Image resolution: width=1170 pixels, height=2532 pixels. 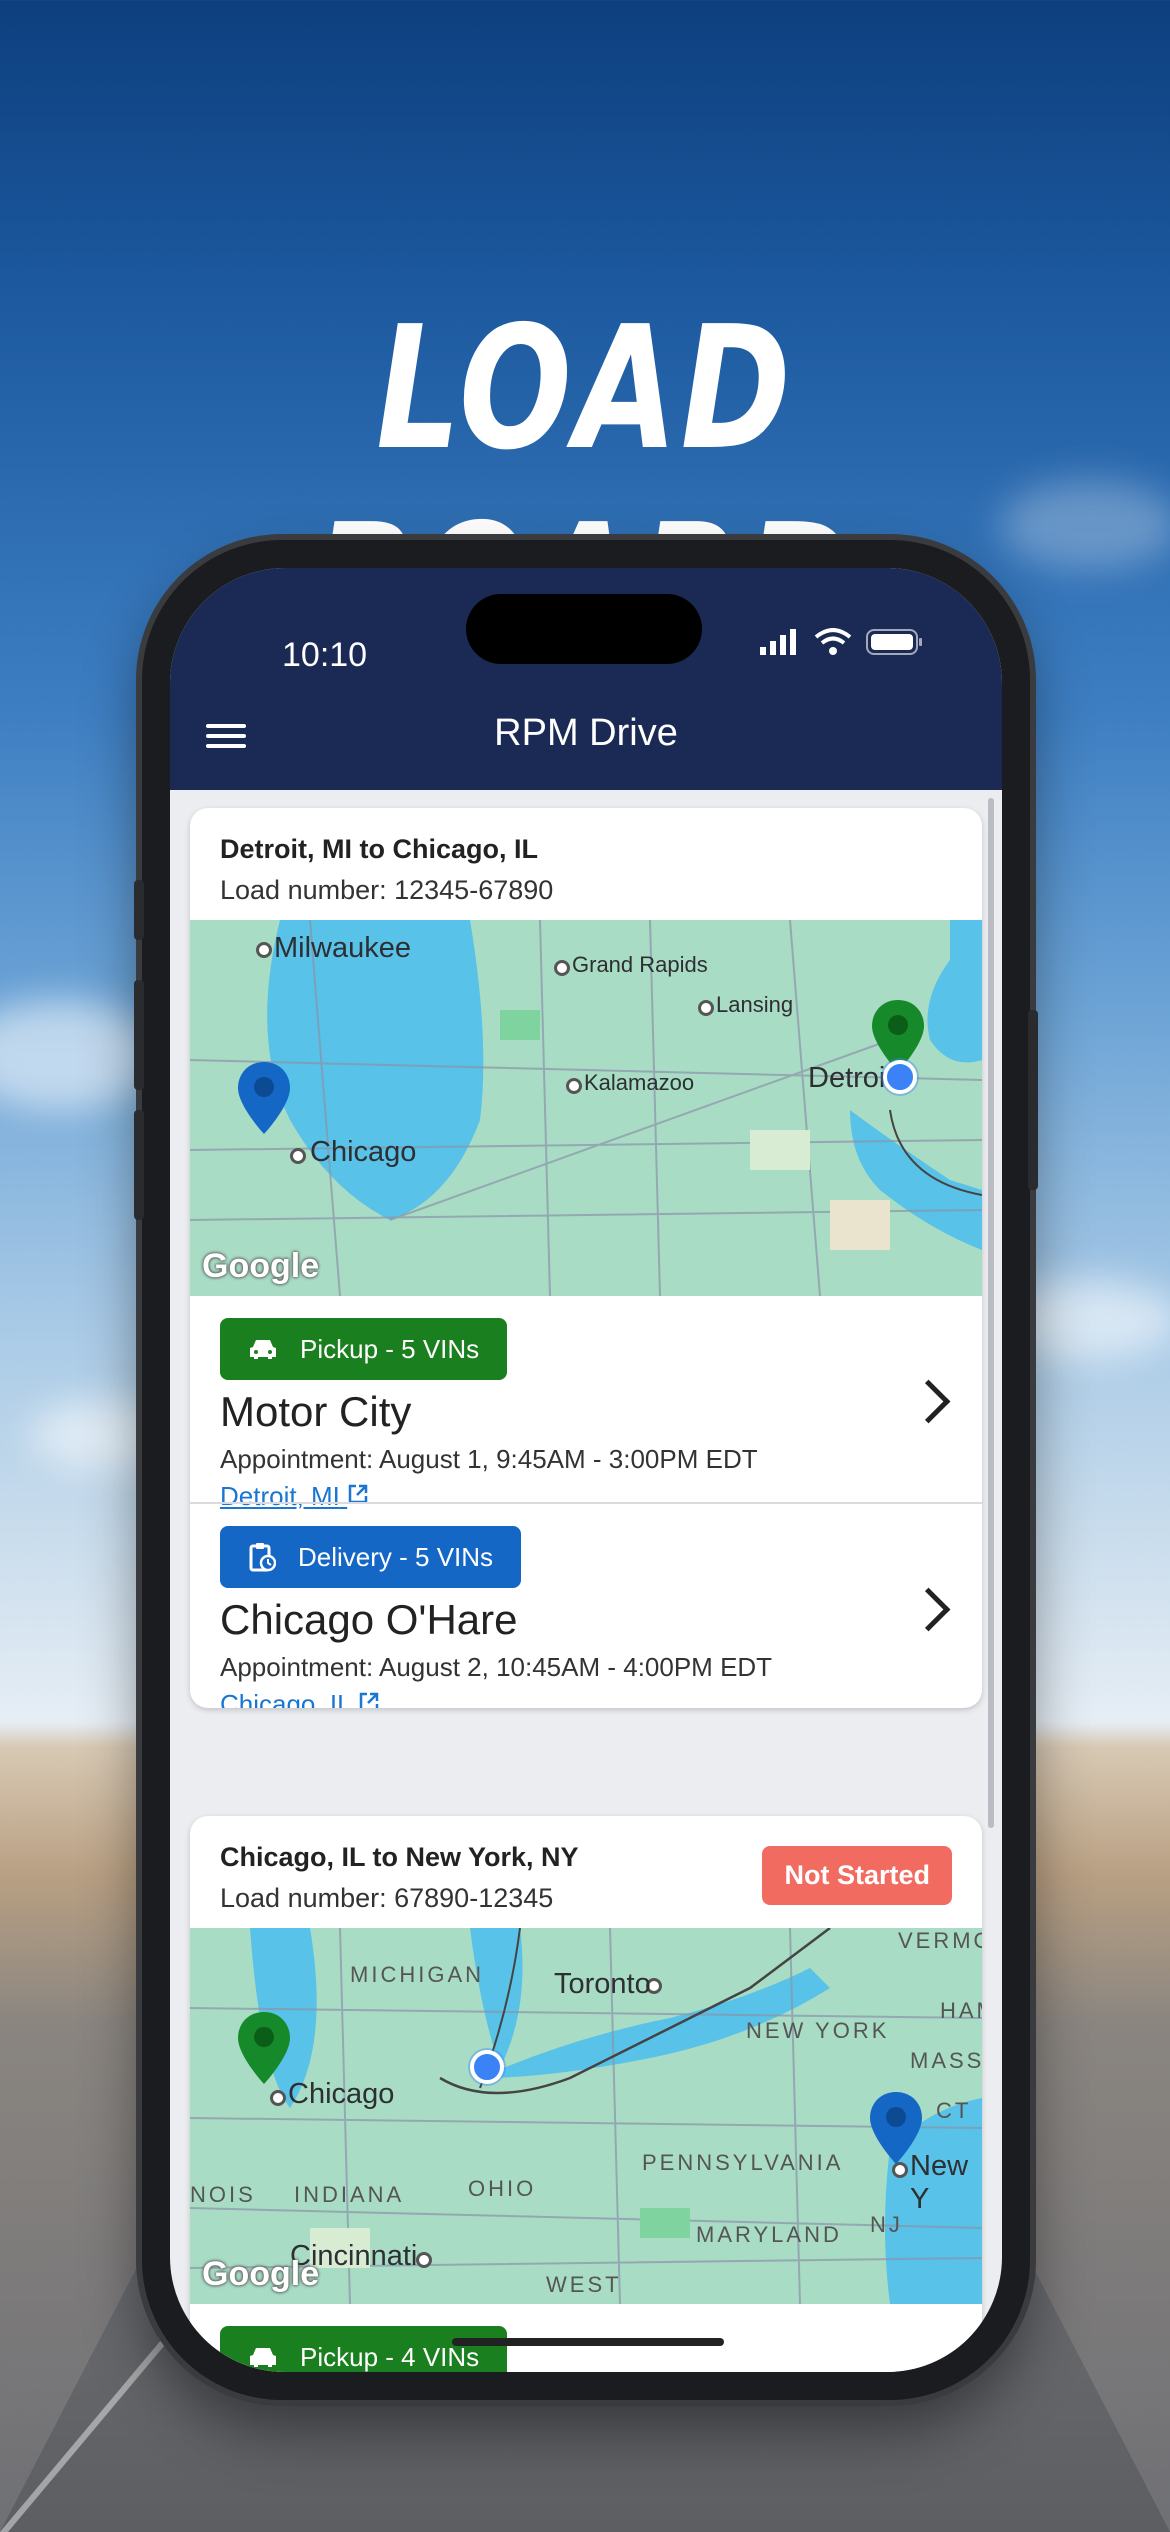 I want to click on map-label: INDIANA, so click(x=349, y=2194).